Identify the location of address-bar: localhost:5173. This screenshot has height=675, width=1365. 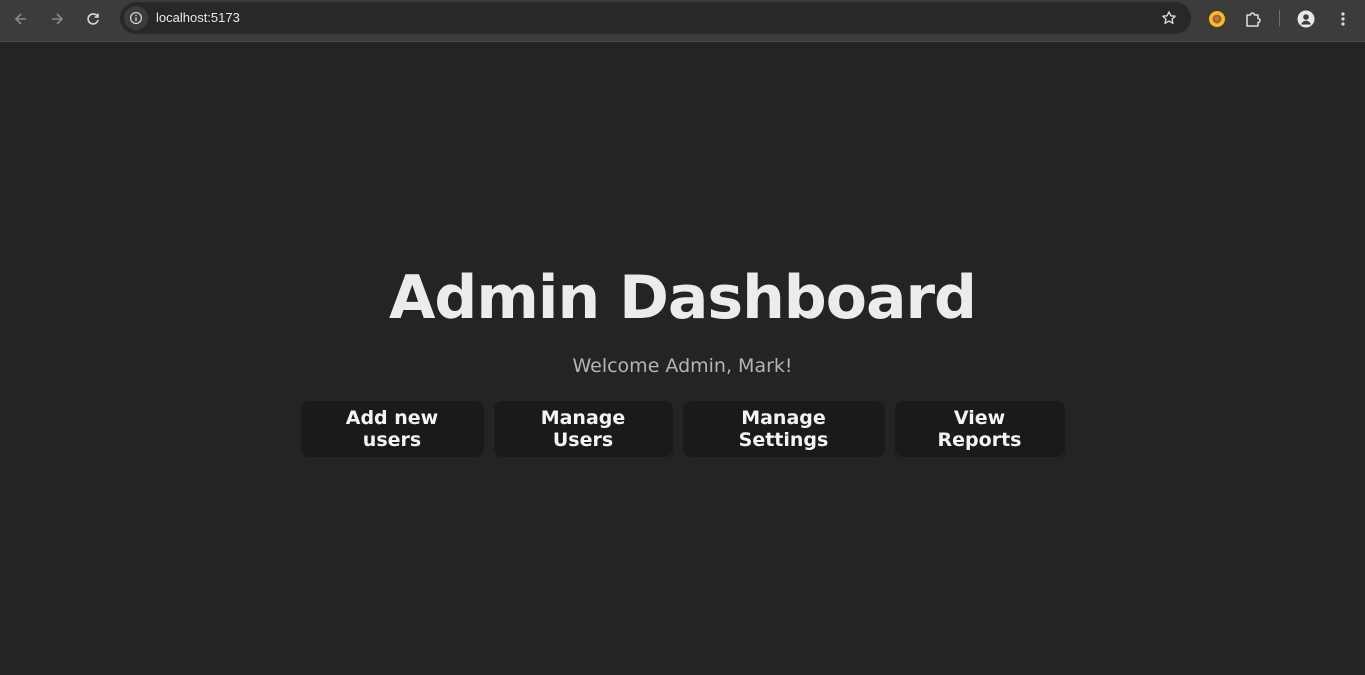
(655, 18).